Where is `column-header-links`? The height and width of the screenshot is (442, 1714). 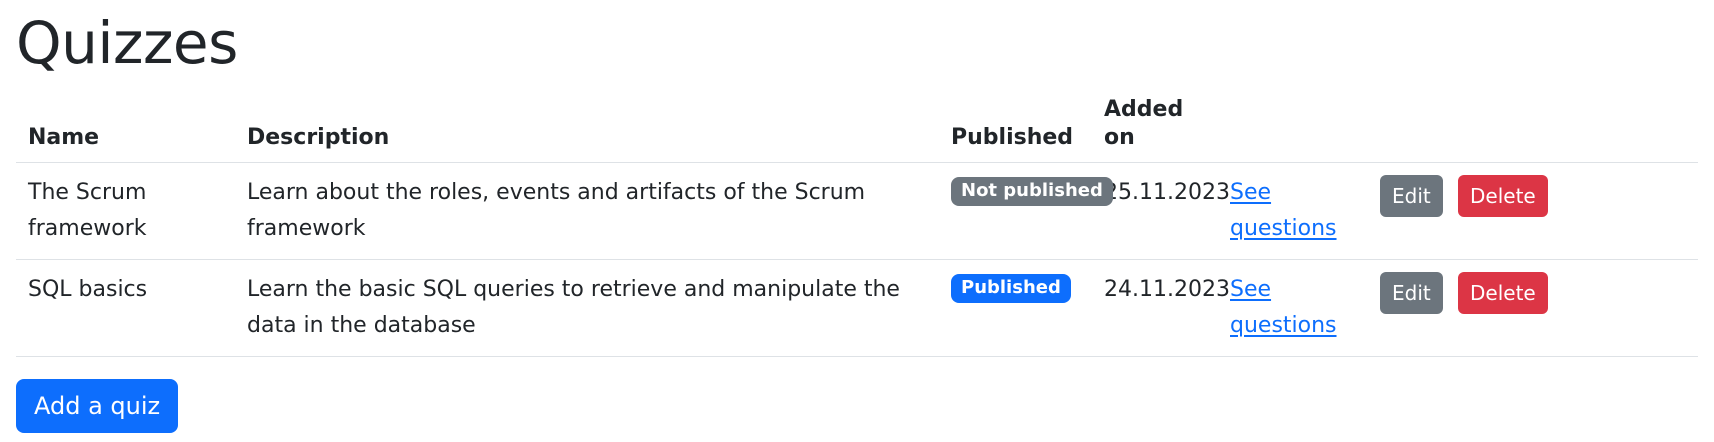
column-header-links is located at coordinates (1293, 123).